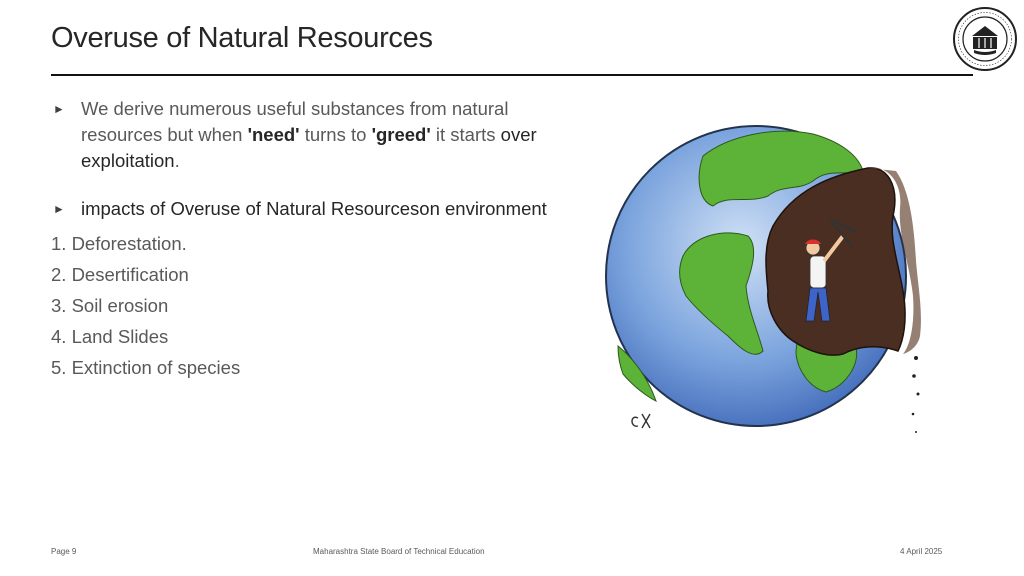 Image resolution: width=1024 pixels, height=576 pixels. What do you see at coordinates (146, 367) in the screenshot?
I see `list-item: 5. Extinction of species` at bounding box center [146, 367].